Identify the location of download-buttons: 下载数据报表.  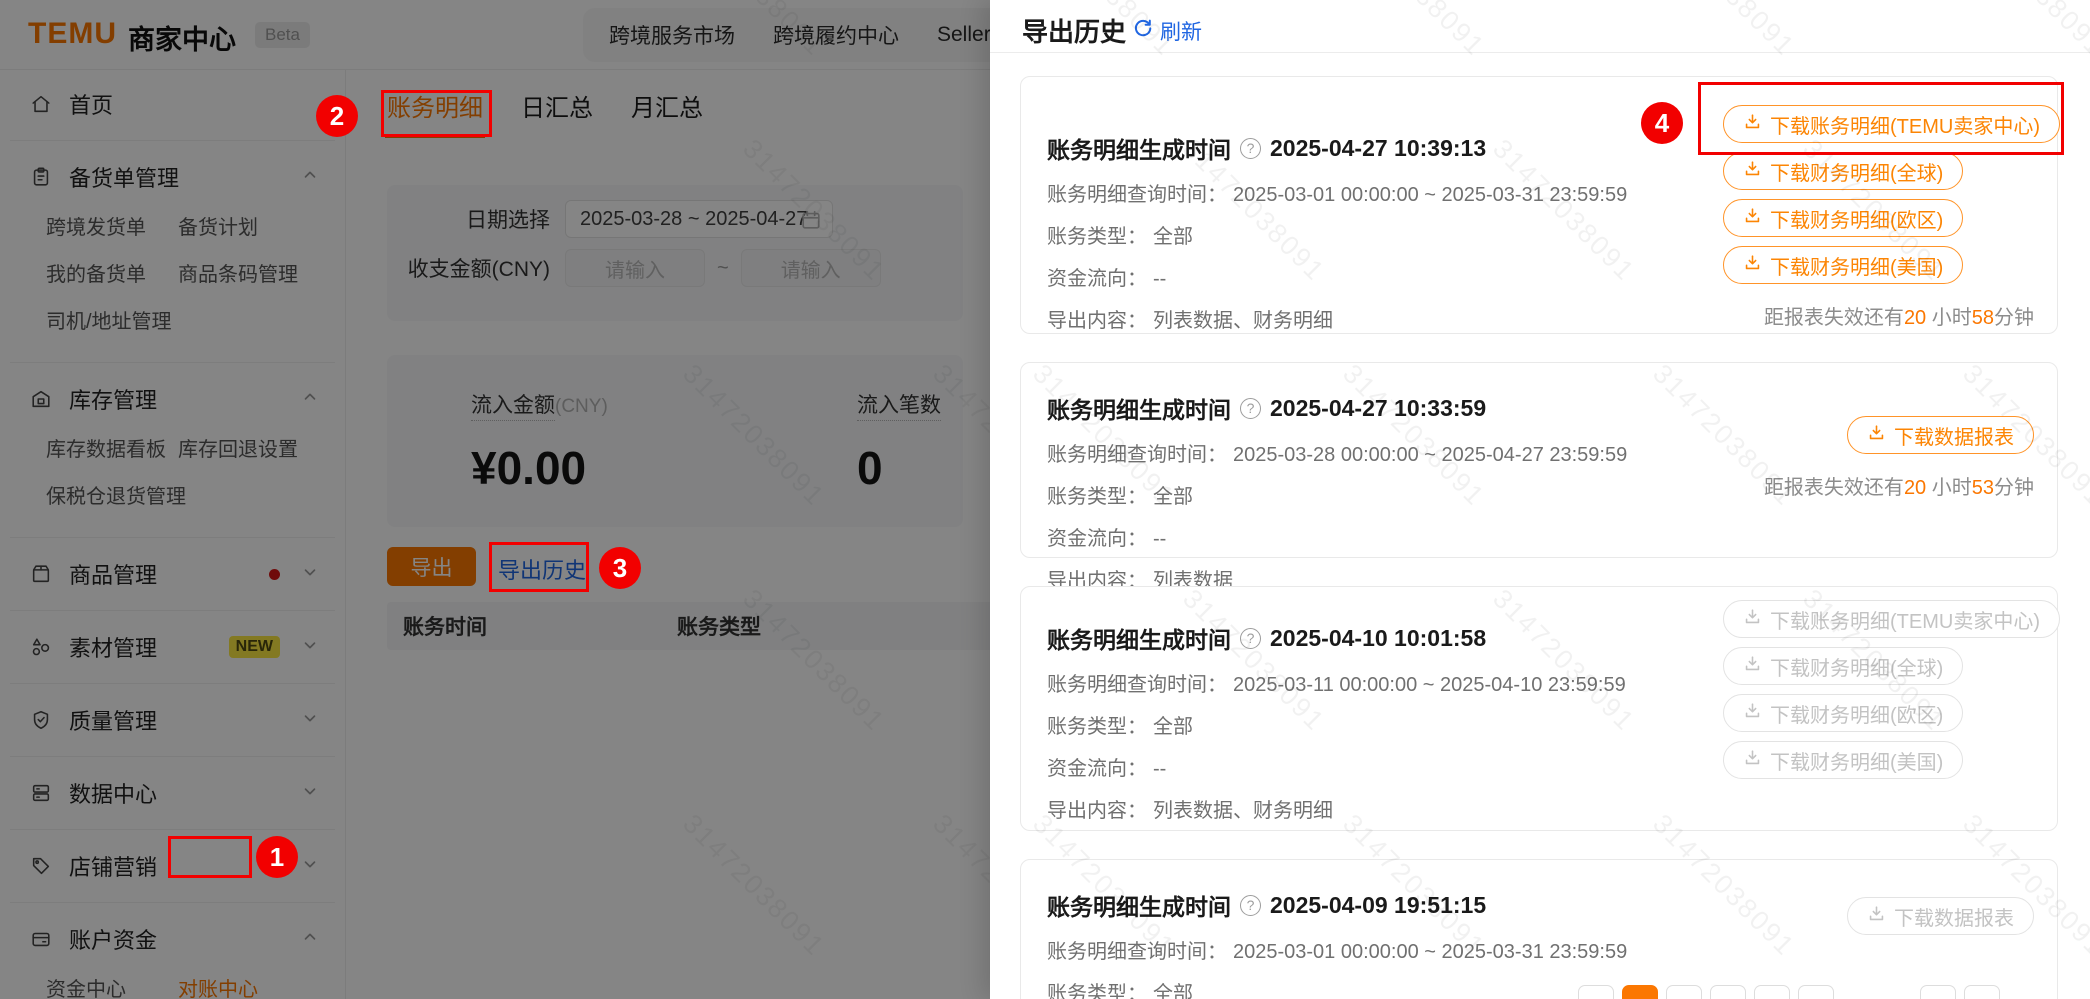
(1878, 920).